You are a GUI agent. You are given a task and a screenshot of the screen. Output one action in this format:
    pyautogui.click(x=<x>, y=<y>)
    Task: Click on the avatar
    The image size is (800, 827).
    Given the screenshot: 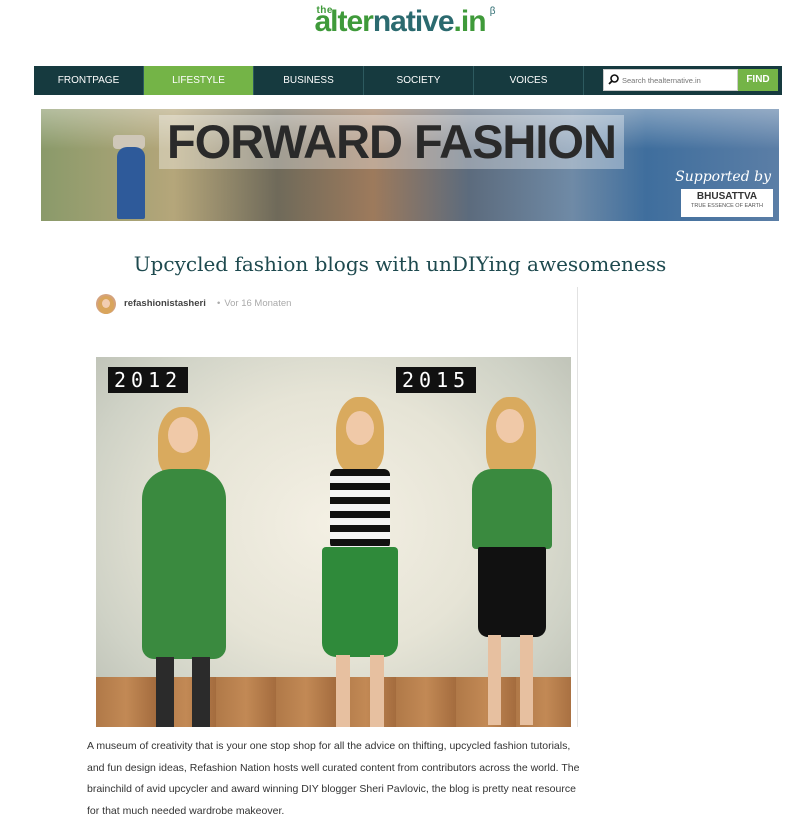 What is the action you would take?
    pyautogui.click(x=106, y=304)
    